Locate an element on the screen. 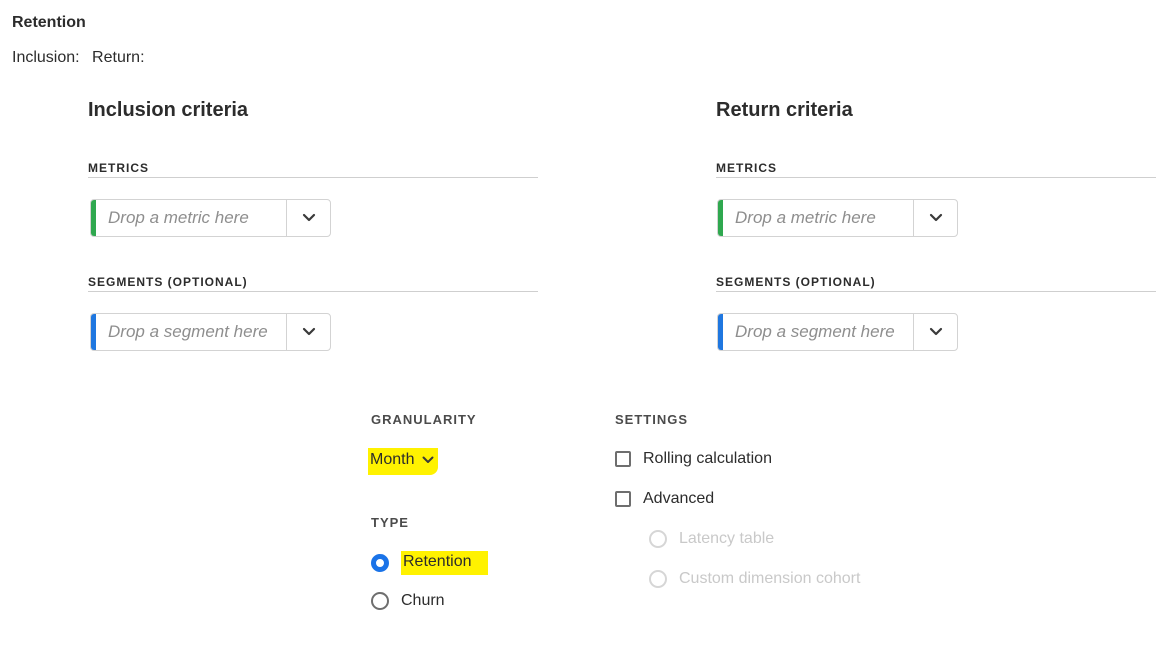  return-metric-dropdown-button is located at coordinates (935, 218).